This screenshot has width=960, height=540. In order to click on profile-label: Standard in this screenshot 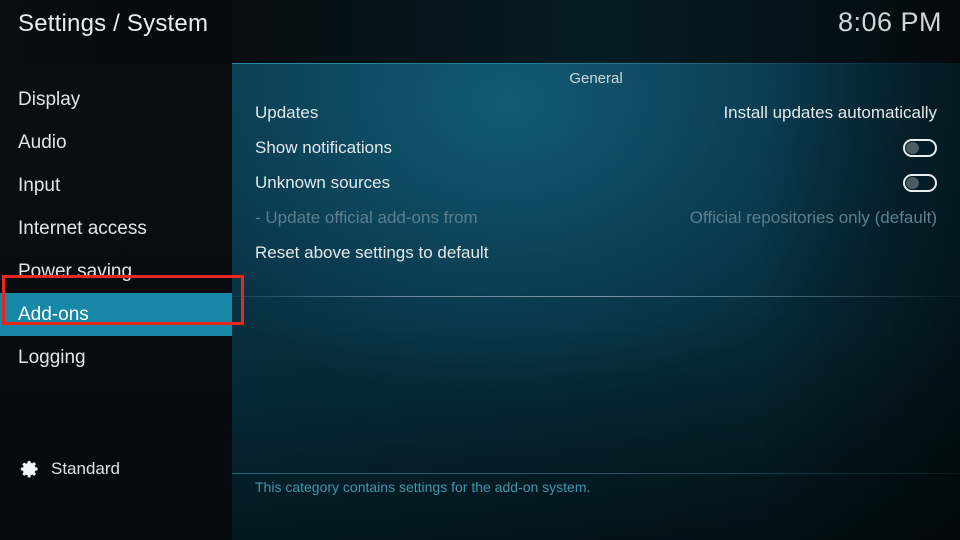, I will do `click(85, 468)`.